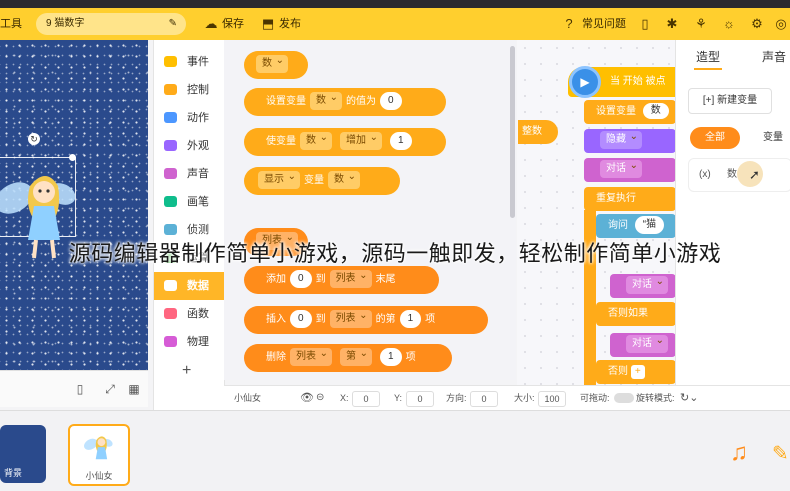 The image size is (790, 491). What do you see at coordinates (80, 389) in the screenshot?
I see `device-mode-icon: ▯` at bounding box center [80, 389].